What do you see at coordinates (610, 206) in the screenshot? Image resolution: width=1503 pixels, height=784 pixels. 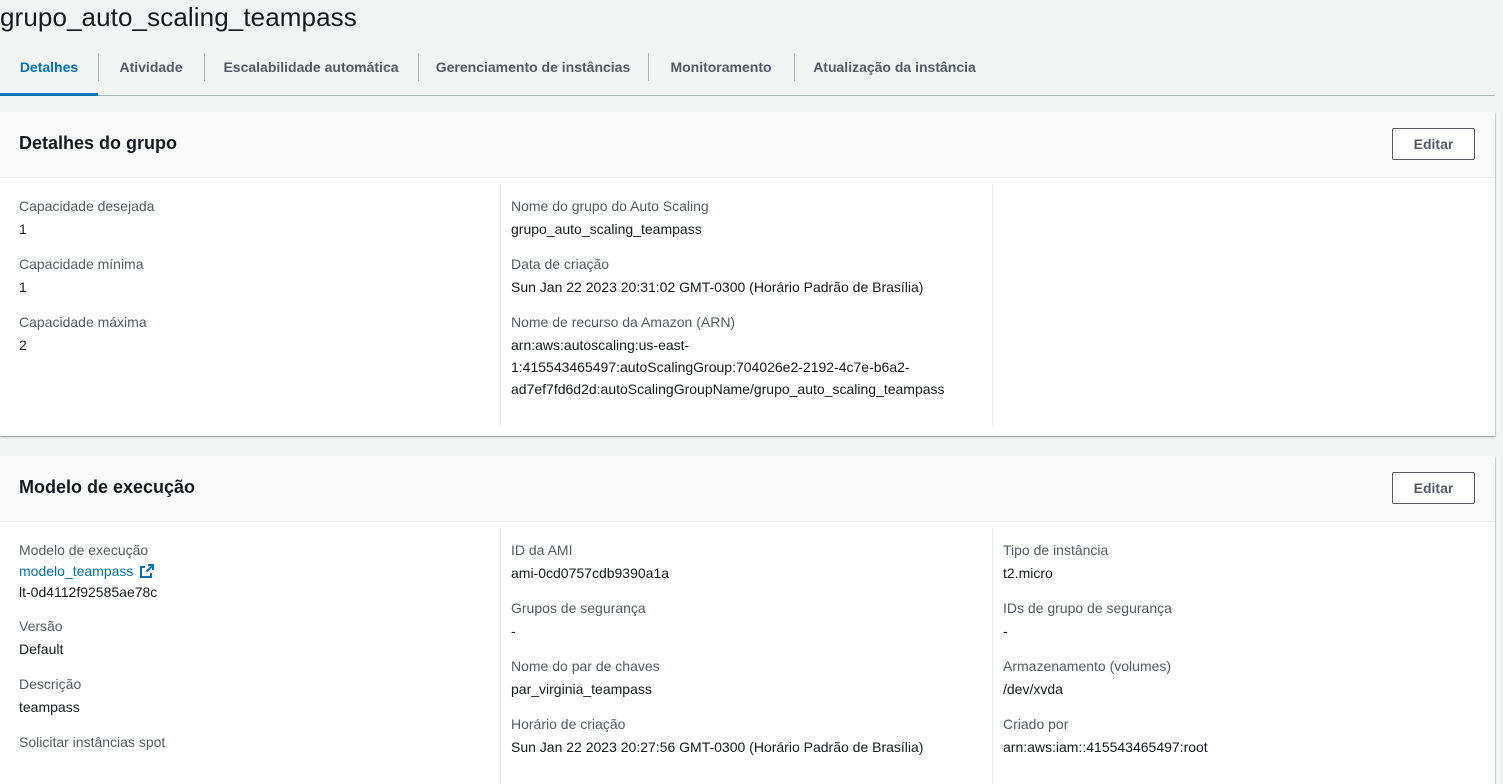 I see `group-name-label: Nome do grupo do Auto Scaling` at bounding box center [610, 206].